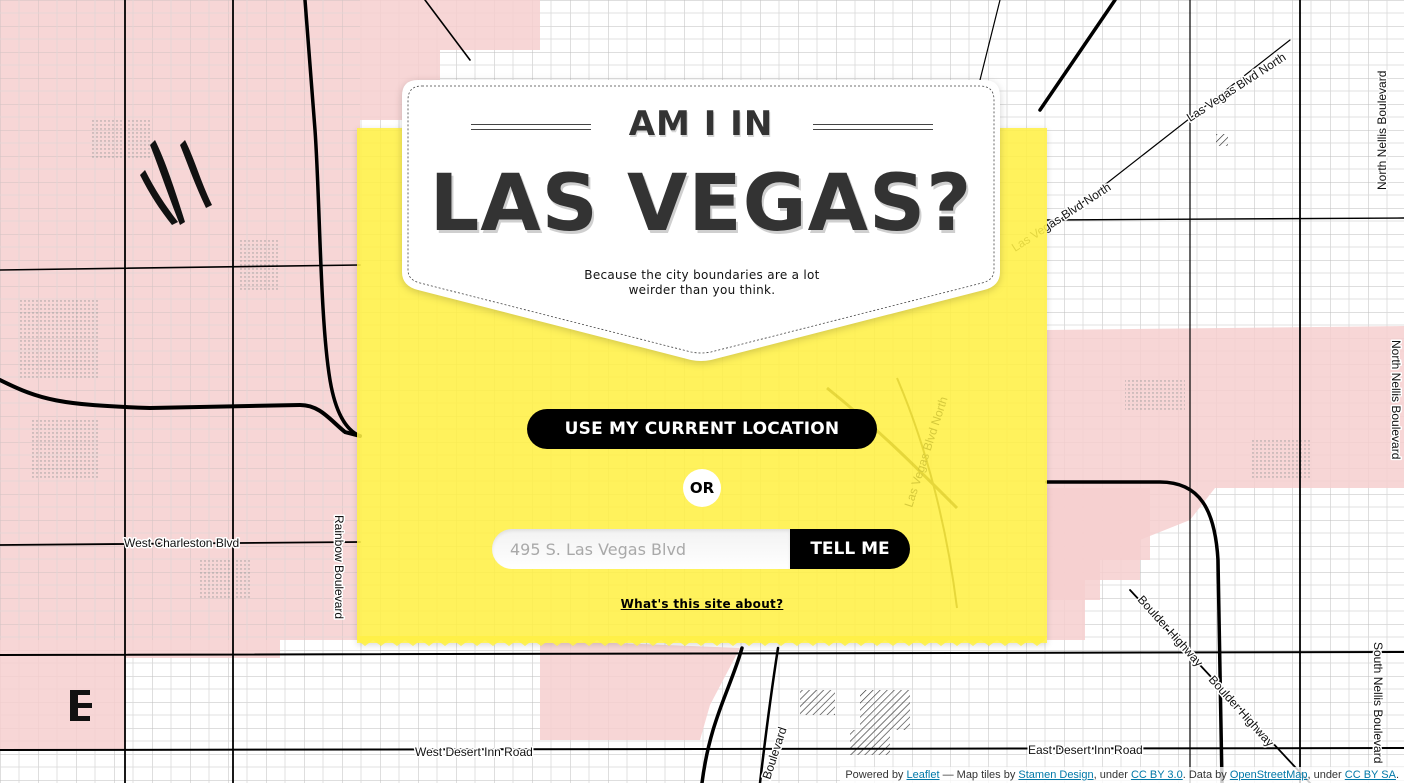 Image resolution: width=1404 pixels, height=783 pixels. What do you see at coordinates (702, 488) in the screenshot?
I see `or-separator: OR` at bounding box center [702, 488].